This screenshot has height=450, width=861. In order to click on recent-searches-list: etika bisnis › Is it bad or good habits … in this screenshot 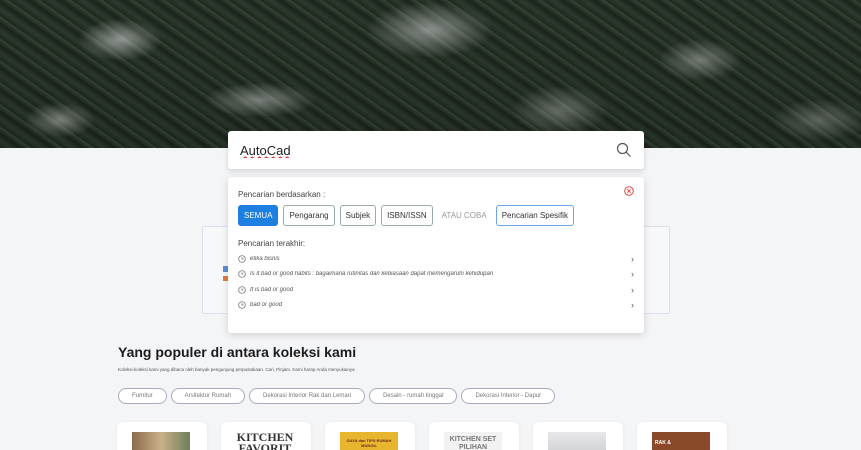, I will do `click(436, 282)`.